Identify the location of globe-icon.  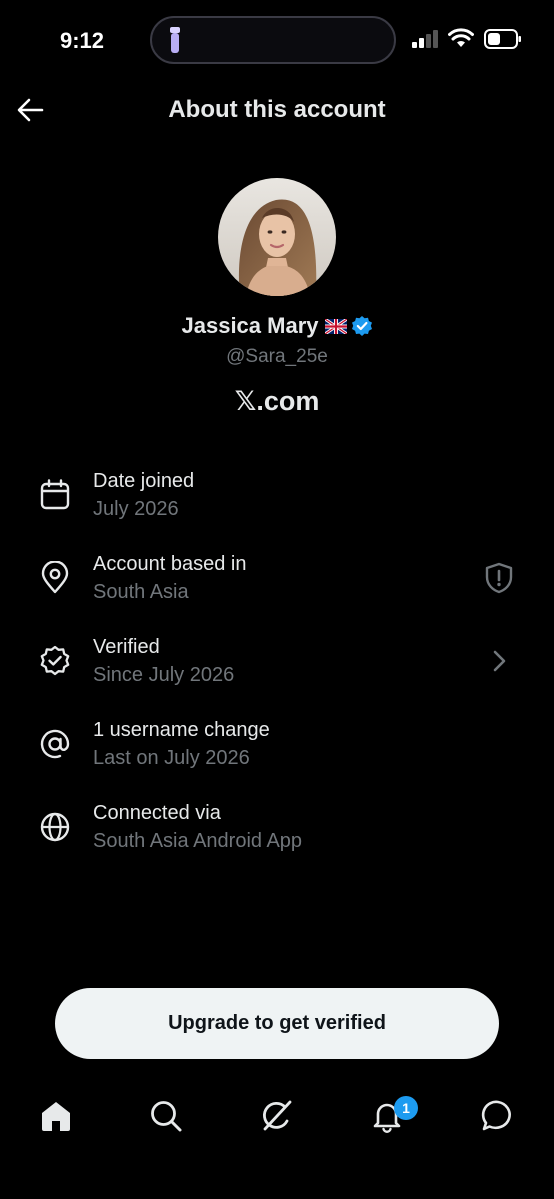
(55, 827).